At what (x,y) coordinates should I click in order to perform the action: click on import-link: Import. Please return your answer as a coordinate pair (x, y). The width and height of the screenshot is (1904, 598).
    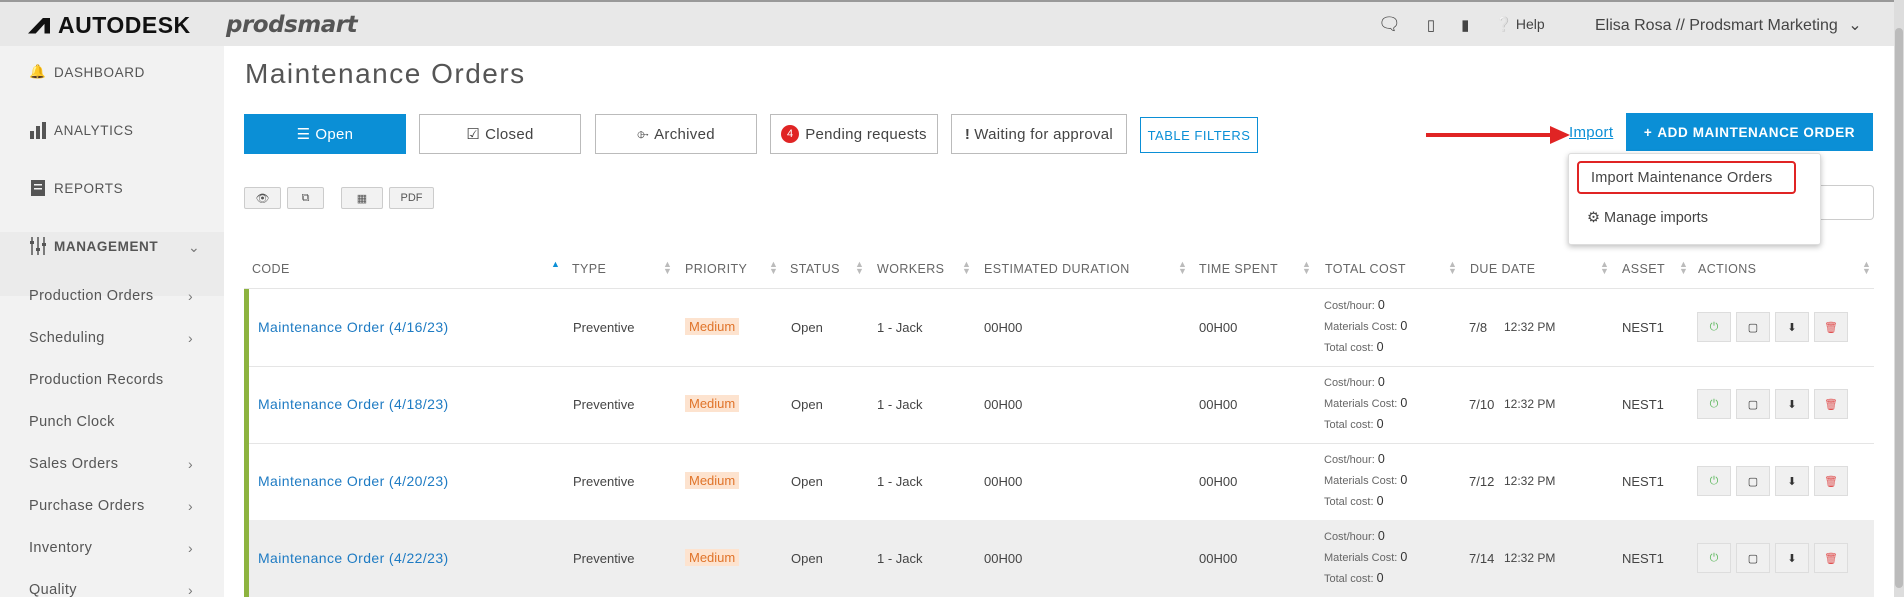
    Looking at the image, I should click on (1591, 132).